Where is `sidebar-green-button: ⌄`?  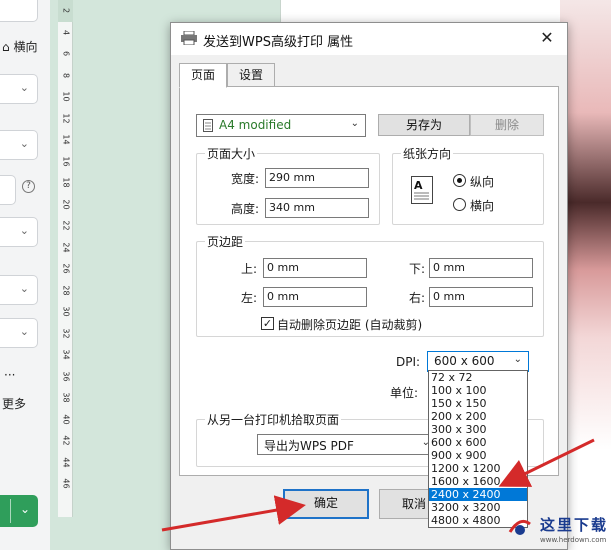 sidebar-green-button: ⌄ is located at coordinates (19, 511).